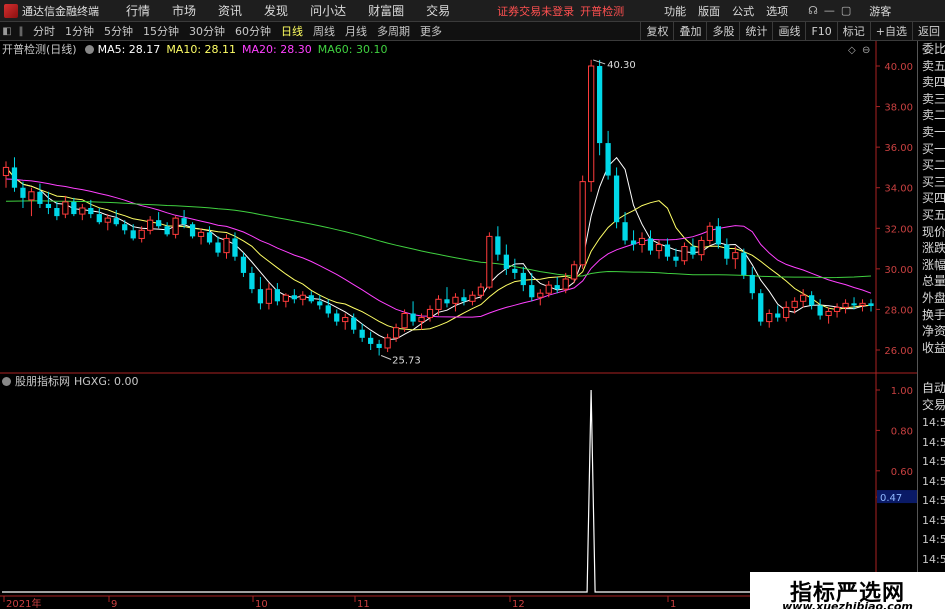  Describe the element at coordinates (902, 472) in the screenshot. I see `sub-y-tick-label: 0.60` at that location.